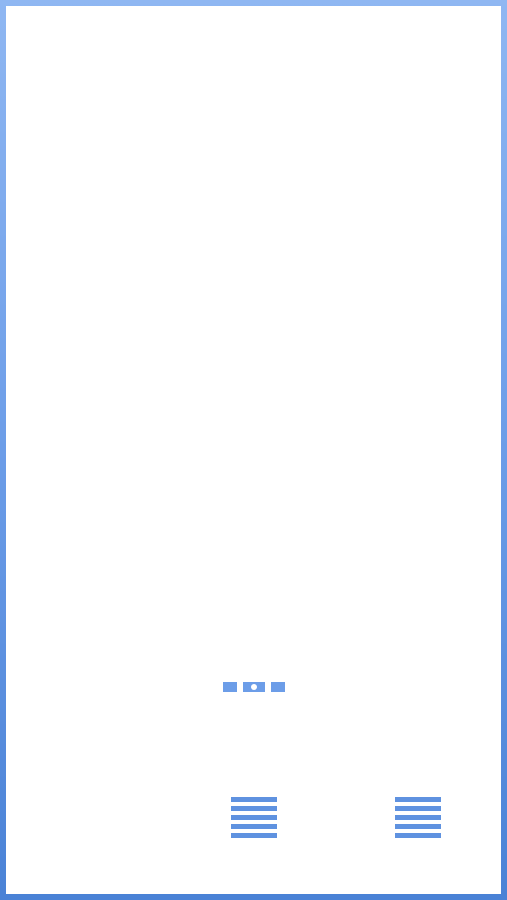 The width and height of the screenshot is (507, 900). What do you see at coordinates (254, 307) in the screenshot?
I see `square-to-round-icon` at bounding box center [254, 307].